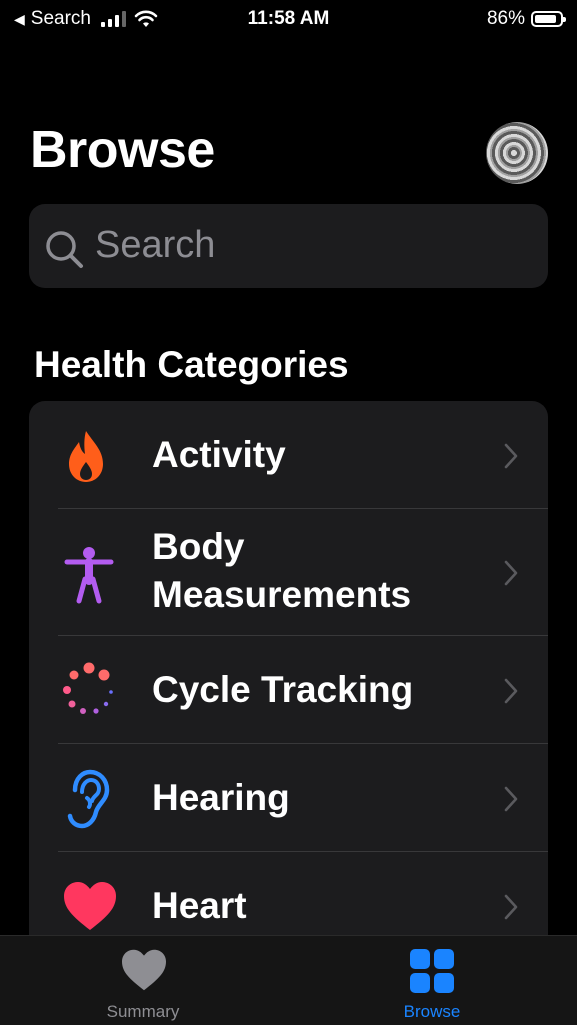 This screenshot has height=1025, width=577. What do you see at coordinates (221, 797) in the screenshot?
I see `category-label: Hearing` at bounding box center [221, 797].